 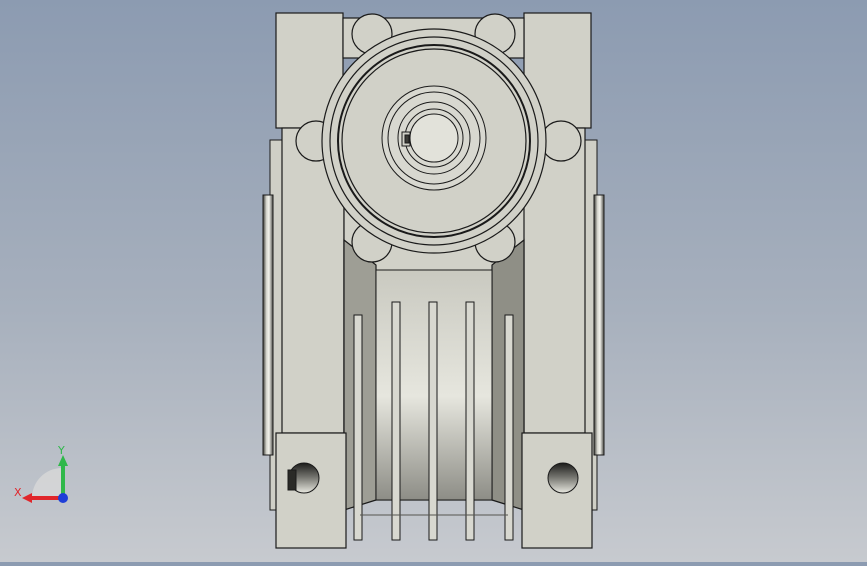 I want to click on axis-triad: Y X, so click(x=45, y=474).